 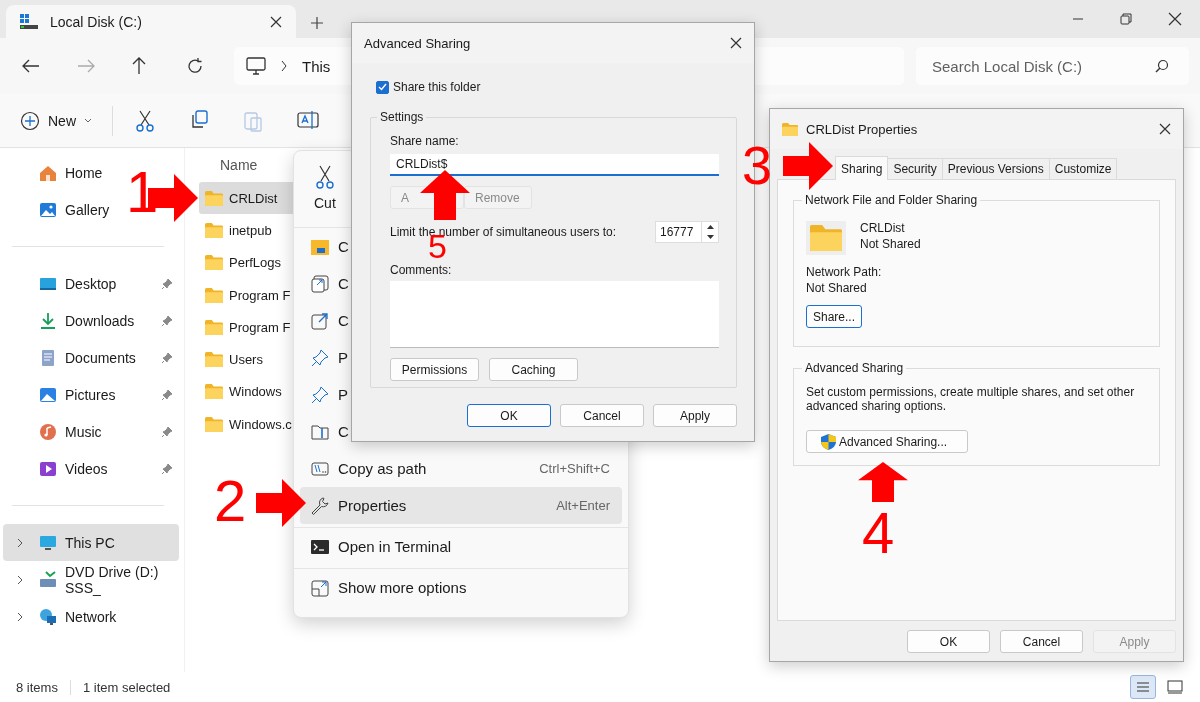 I want to click on dialog-title: Advanced Sharing, so click(x=418, y=43).